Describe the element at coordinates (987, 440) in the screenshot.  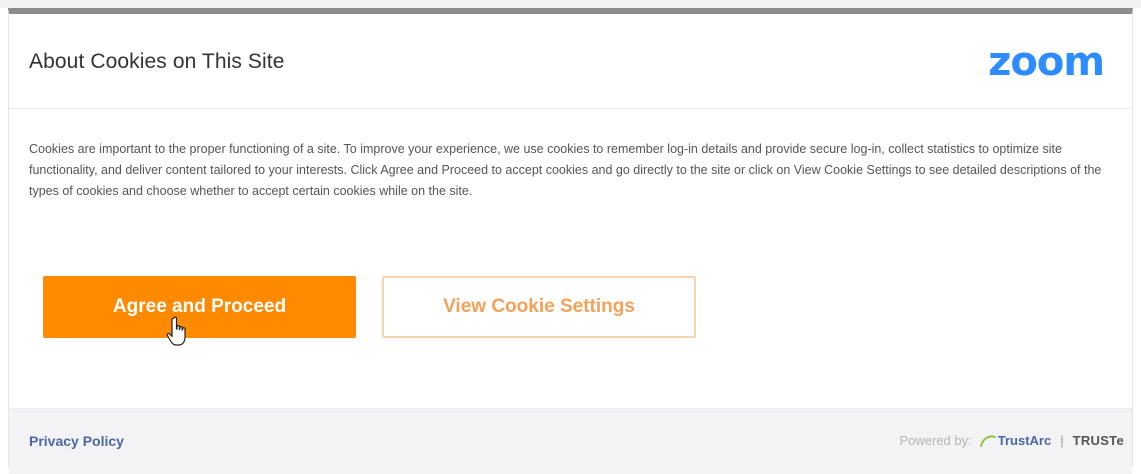
I see `trustarc-arc-icon` at that location.